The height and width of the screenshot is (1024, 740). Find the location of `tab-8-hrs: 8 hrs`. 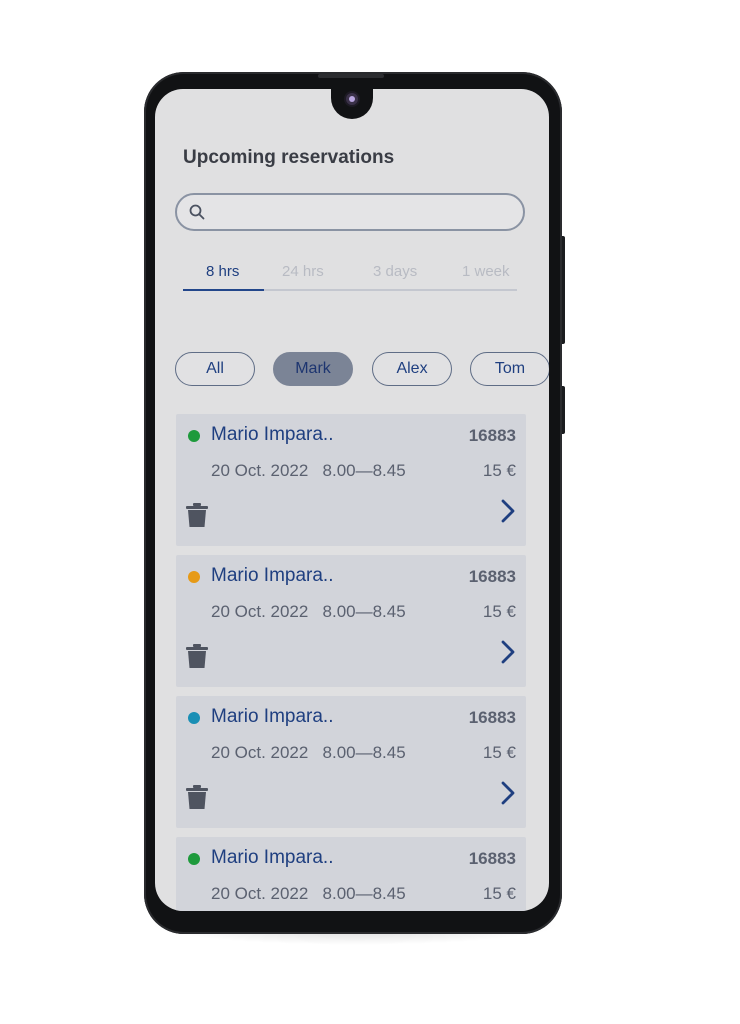

tab-8-hrs: 8 hrs is located at coordinates (222, 271).